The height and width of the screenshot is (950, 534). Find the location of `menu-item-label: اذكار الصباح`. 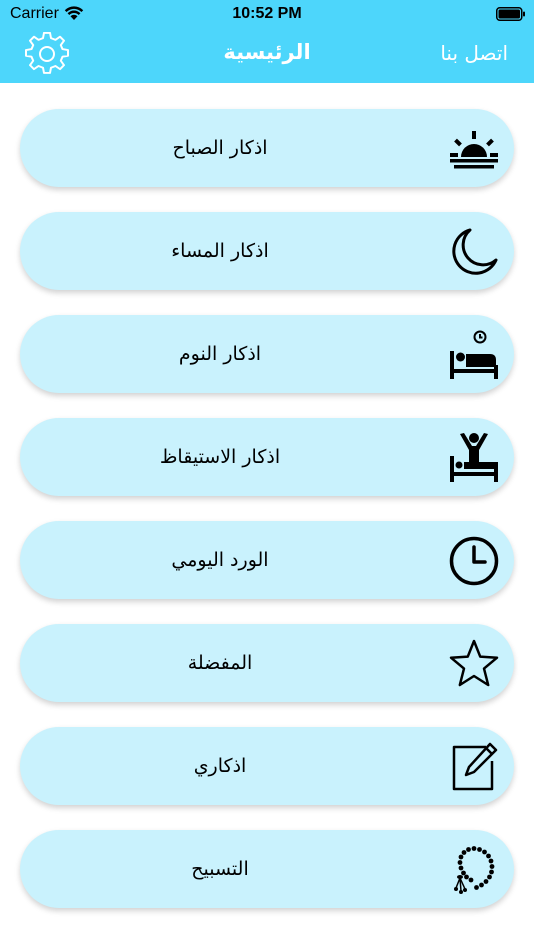

menu-item-label: اذكار الصباح is located at coordinates (220, 148).